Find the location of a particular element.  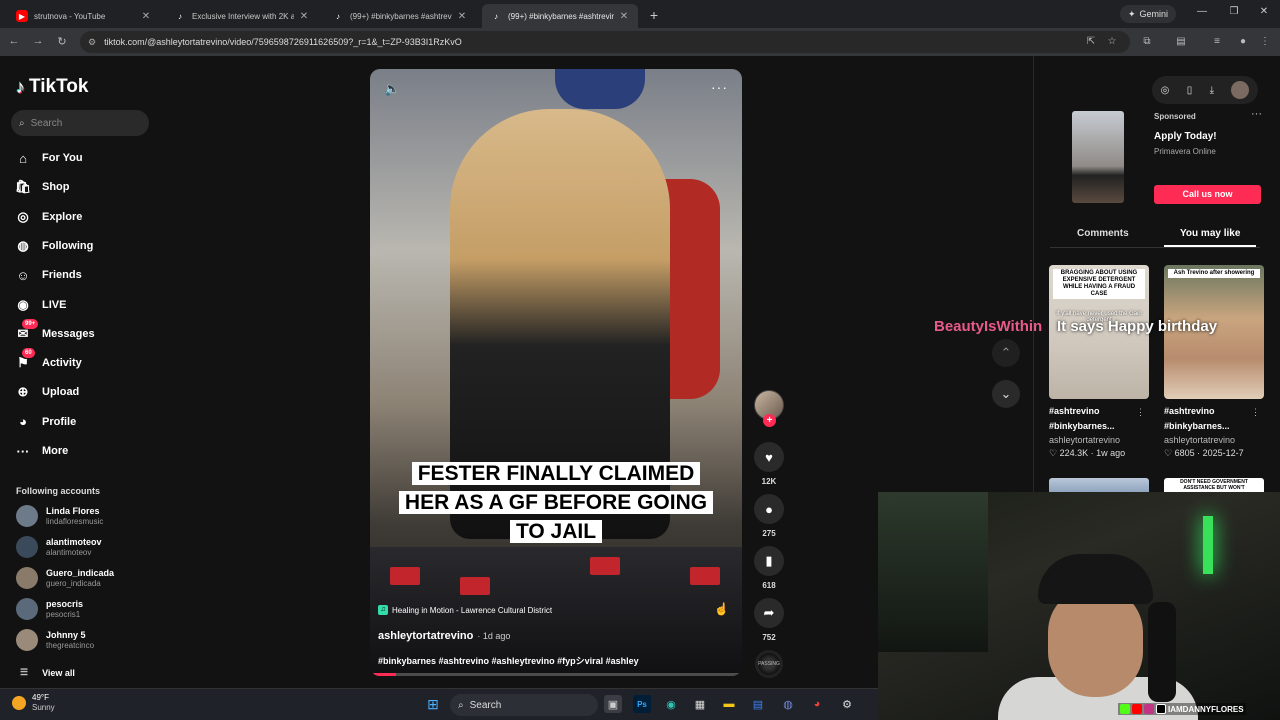

account-name: Guero_indicada is located at coordinates (80, 572).